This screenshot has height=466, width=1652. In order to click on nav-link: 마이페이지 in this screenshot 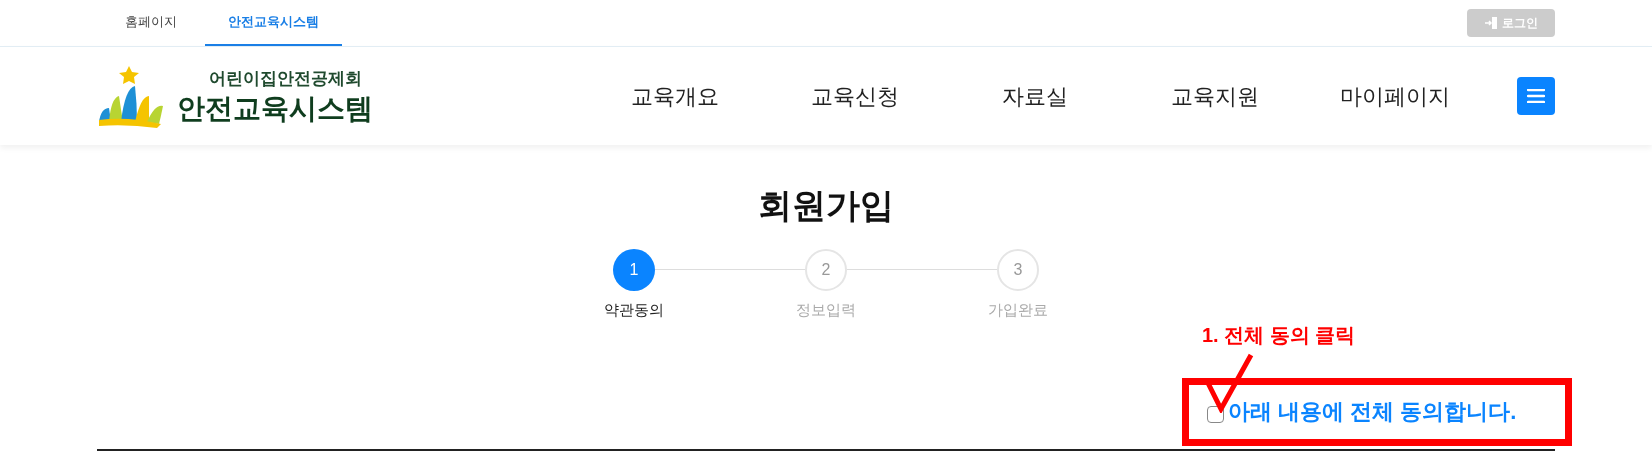, I will do `click(1395, 96)`.